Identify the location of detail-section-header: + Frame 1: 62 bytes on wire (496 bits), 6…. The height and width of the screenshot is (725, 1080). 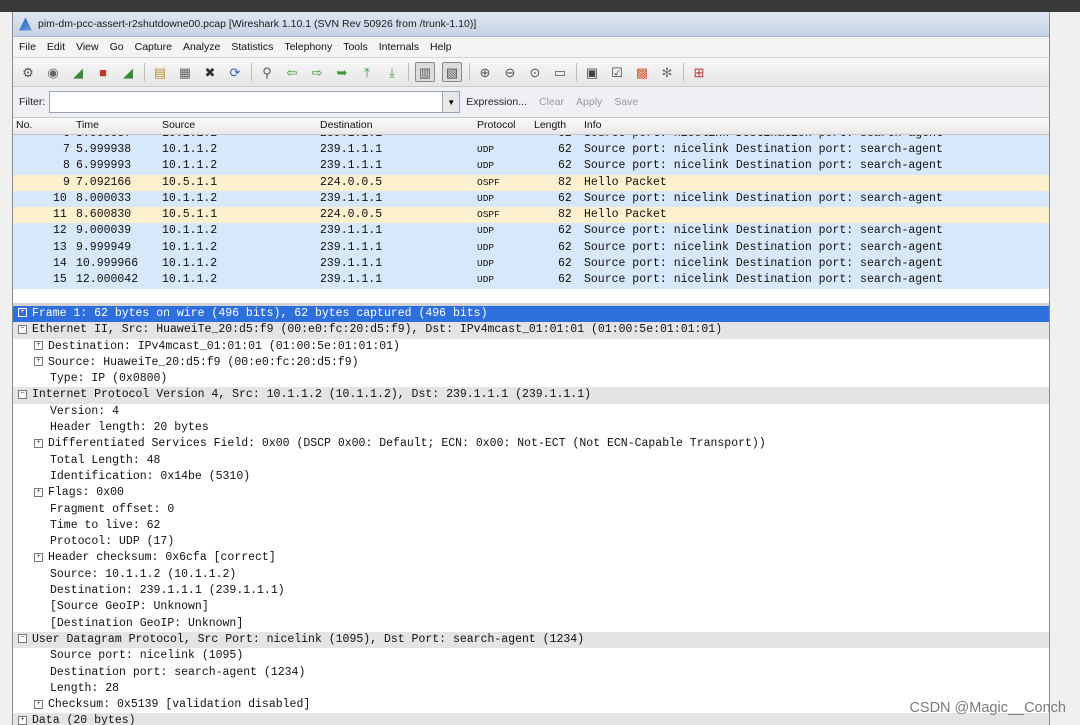
(531, 314).